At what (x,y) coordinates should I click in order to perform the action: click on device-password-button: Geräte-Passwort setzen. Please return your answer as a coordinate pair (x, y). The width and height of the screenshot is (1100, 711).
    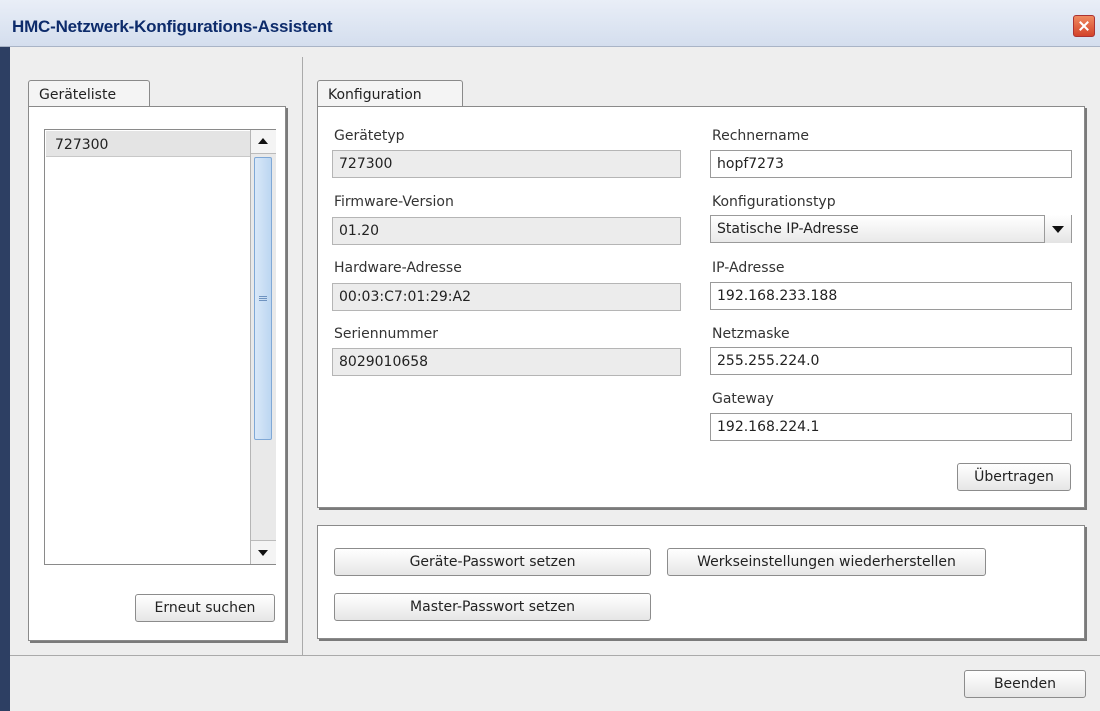
    Looking at the image, I should click on (492, 562).